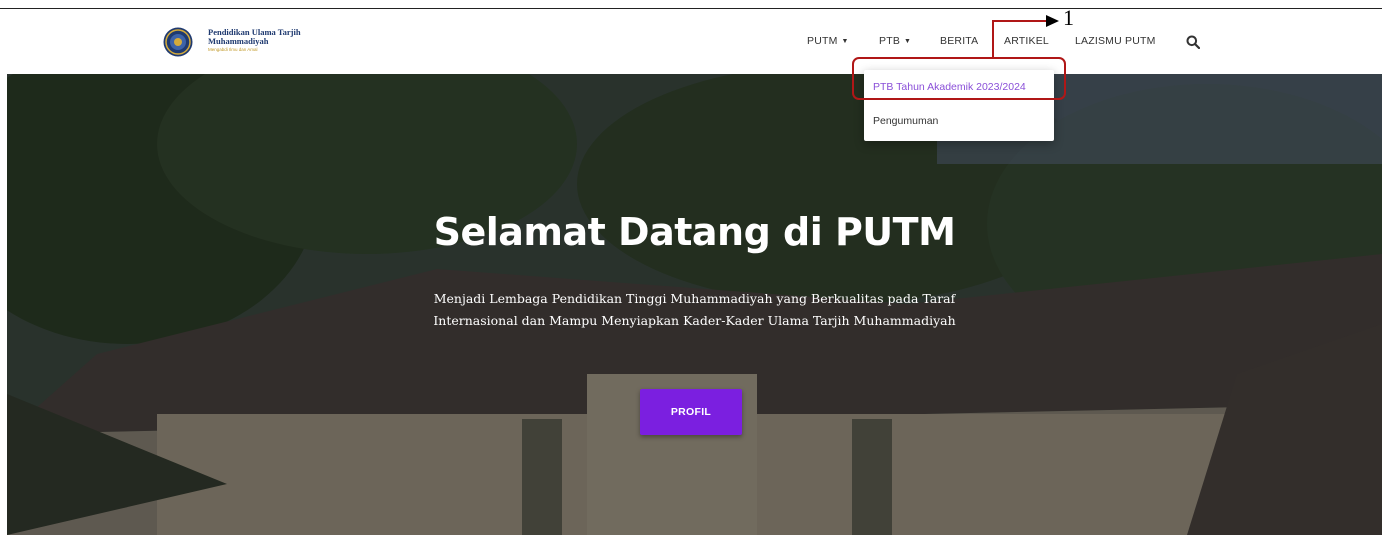 Image resolution: width=1382 pixels, height=535 pixels. Describe the element at coordinates (959, 78) in the screenshot. I see `annotation-highlight-box` at that location.